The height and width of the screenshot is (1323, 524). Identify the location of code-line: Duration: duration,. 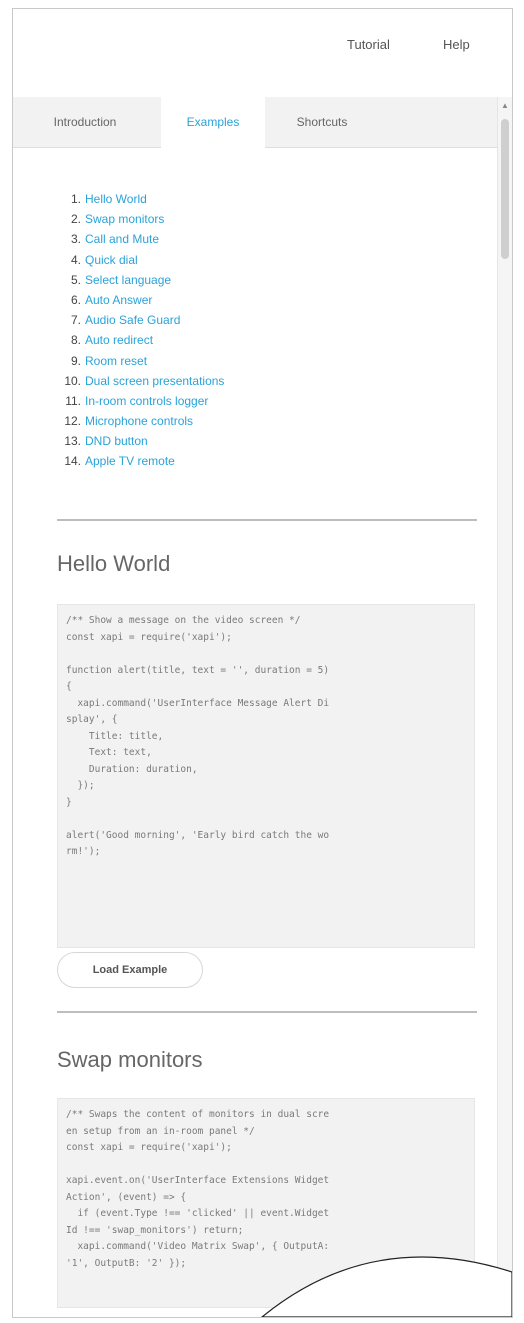
(132, 769).